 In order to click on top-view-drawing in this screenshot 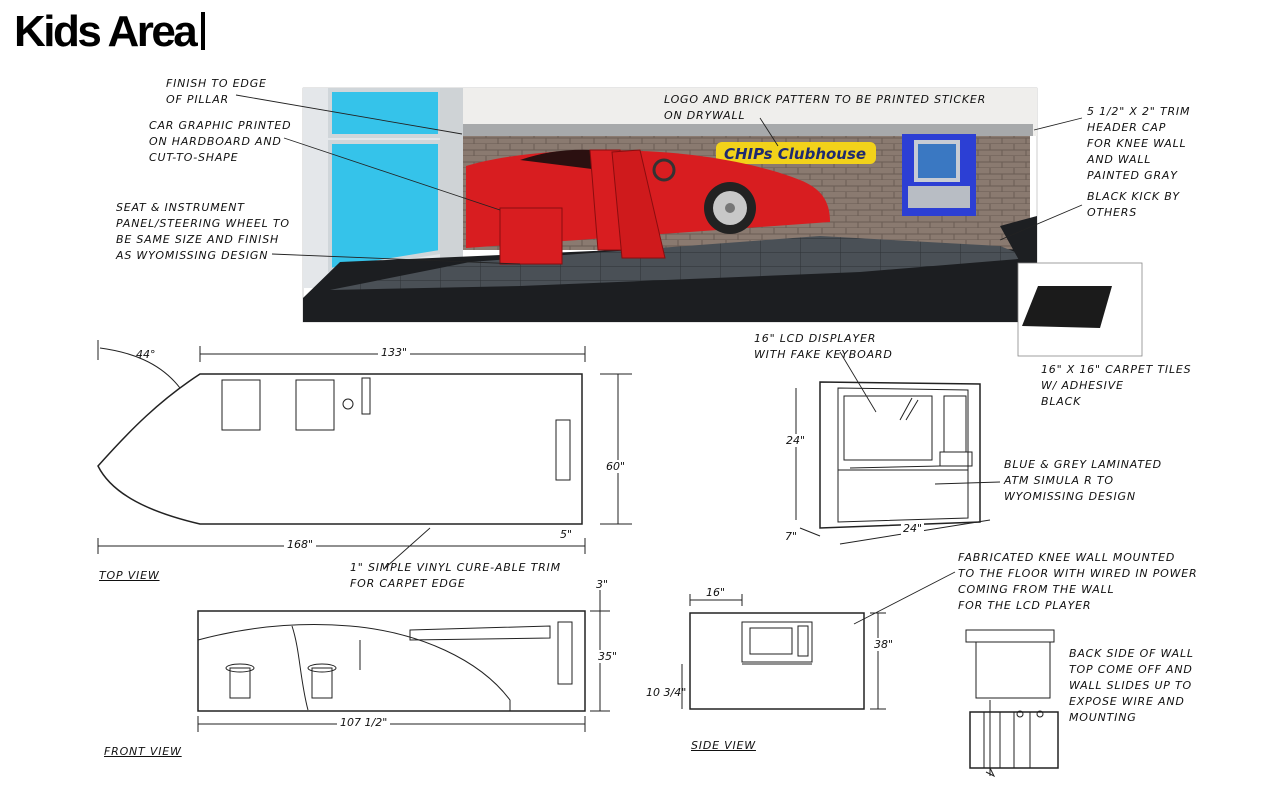, I will do `click(364, 447)`.